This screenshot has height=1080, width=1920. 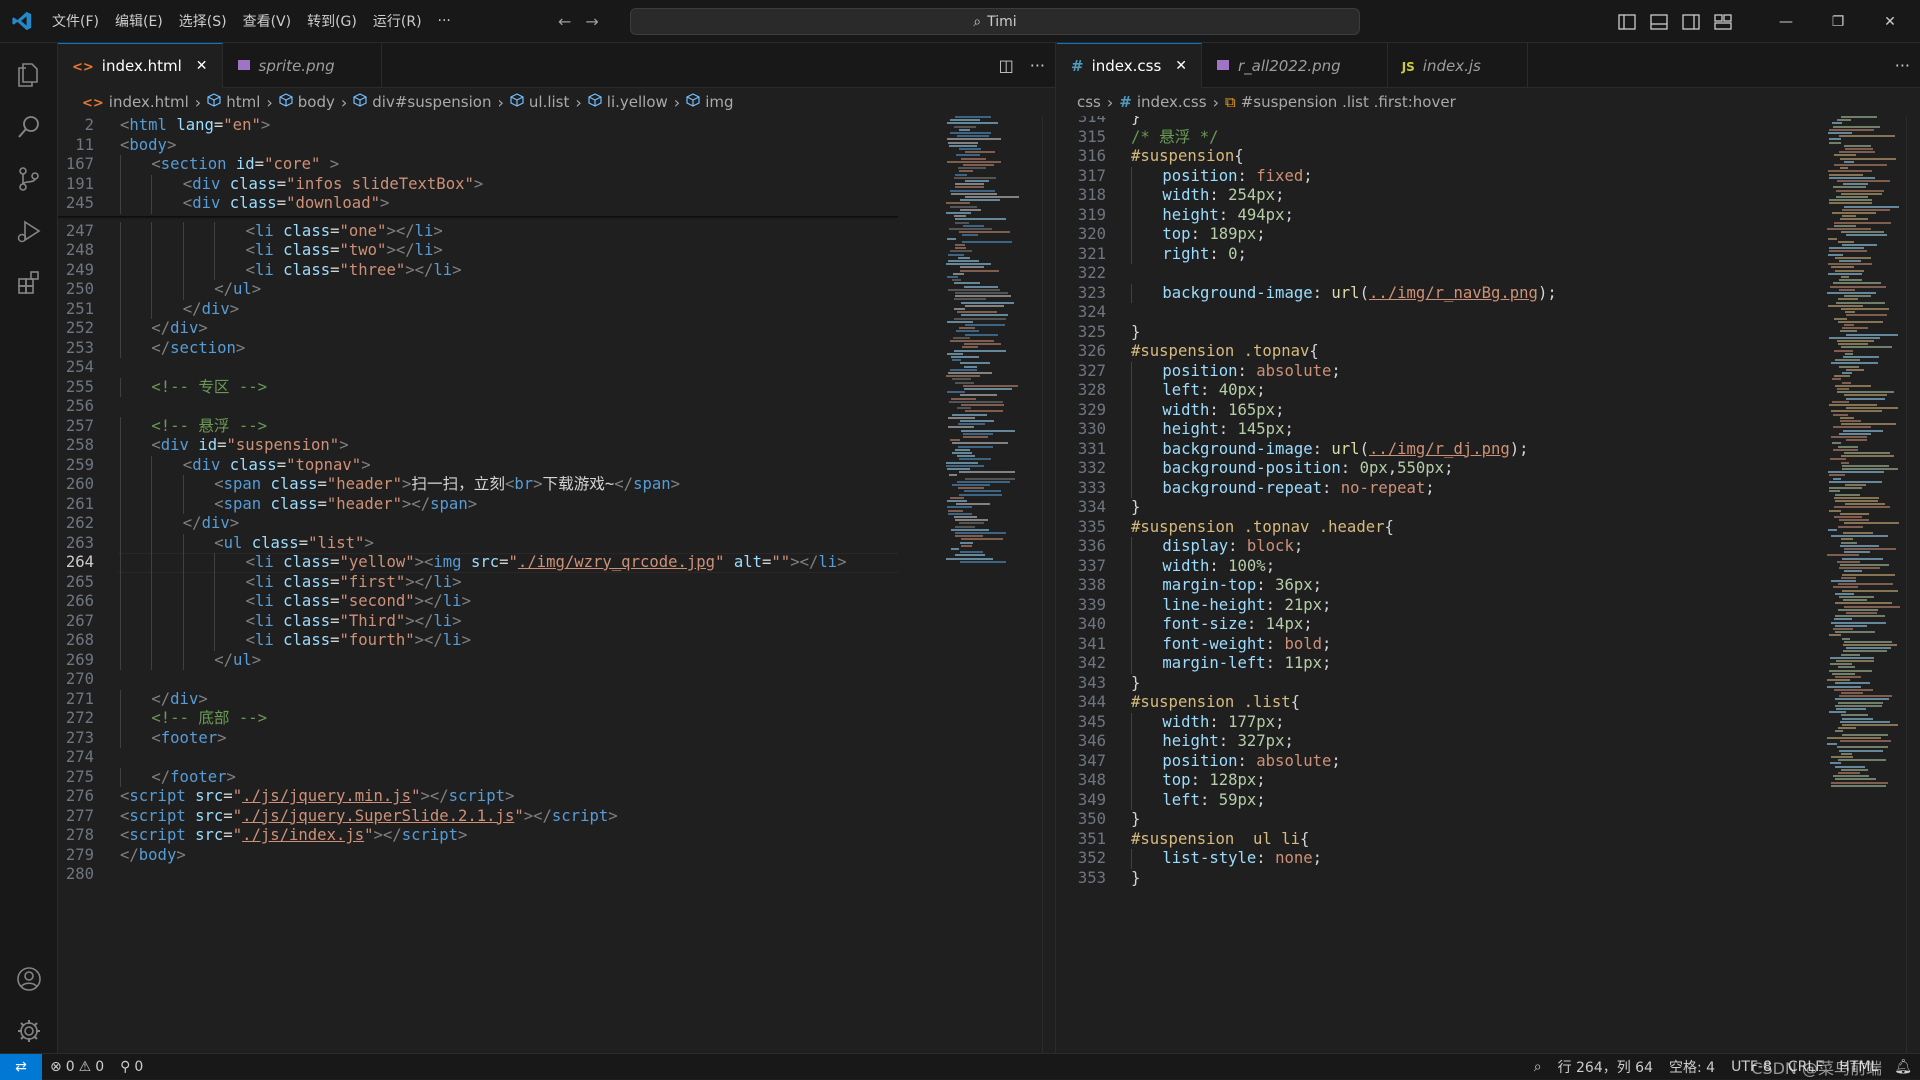 What do you see at coordinates (564, 21) in the screenshot?
I see `back-arrow-icon: ←` at bounding box center [564, 21].